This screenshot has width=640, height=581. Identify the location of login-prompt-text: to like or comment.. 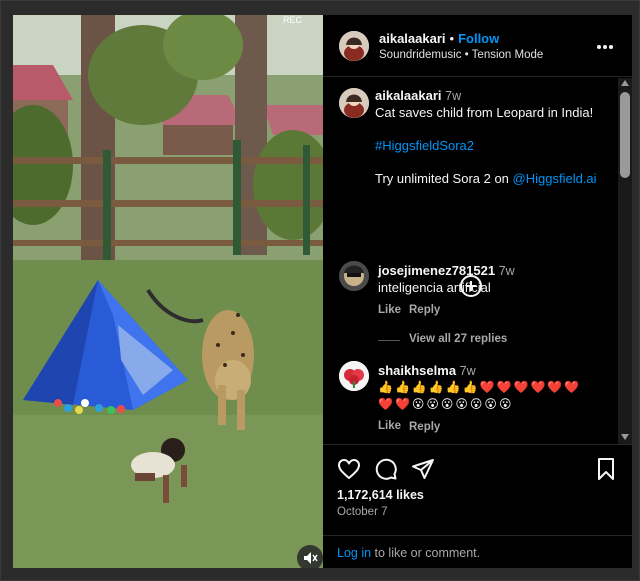
(426, 553).